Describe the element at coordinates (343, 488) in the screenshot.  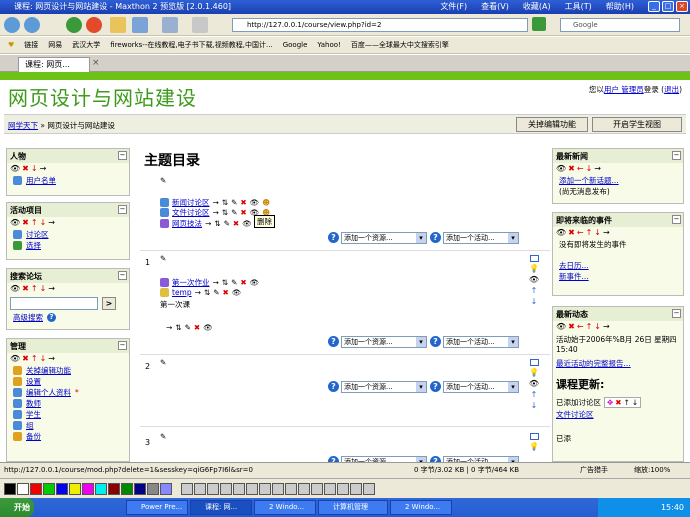
I see `play-icon` at that location.